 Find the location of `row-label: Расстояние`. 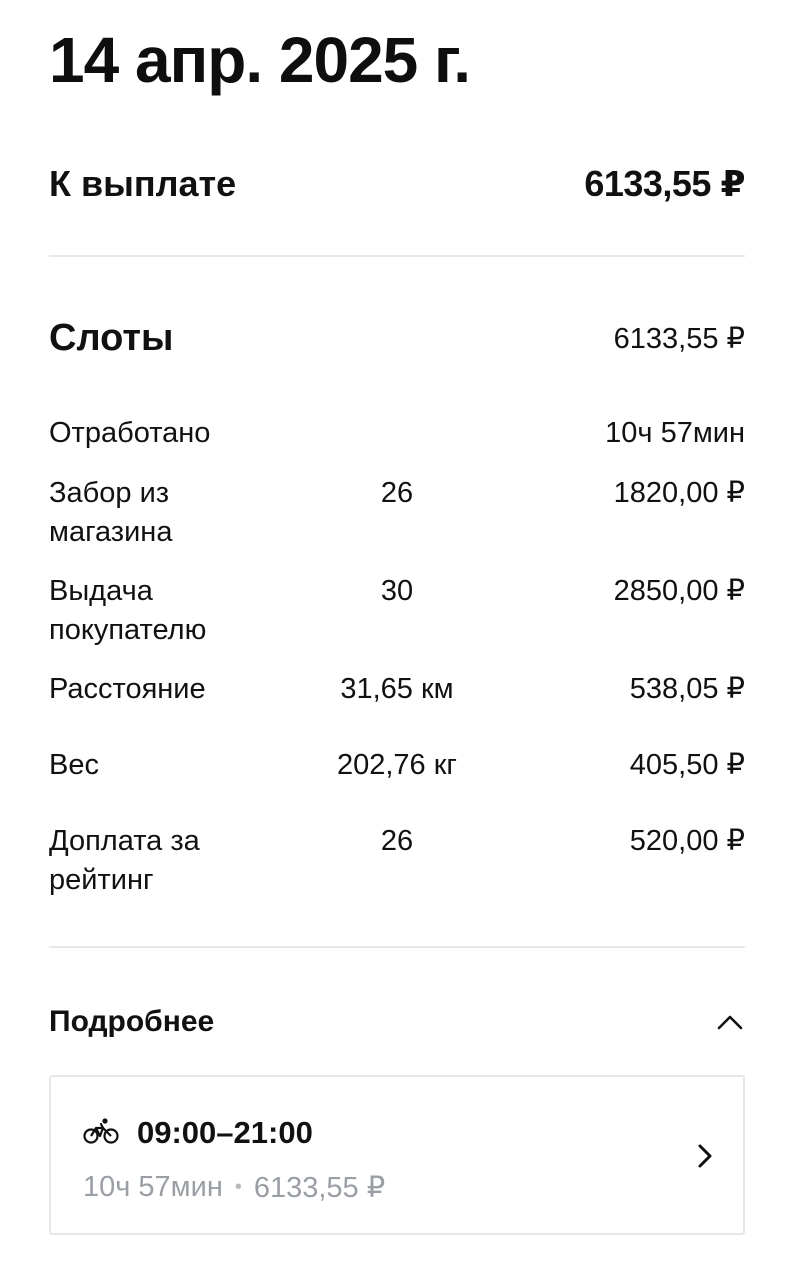

row-label: Расстояние is located at coordinates (127, 689).